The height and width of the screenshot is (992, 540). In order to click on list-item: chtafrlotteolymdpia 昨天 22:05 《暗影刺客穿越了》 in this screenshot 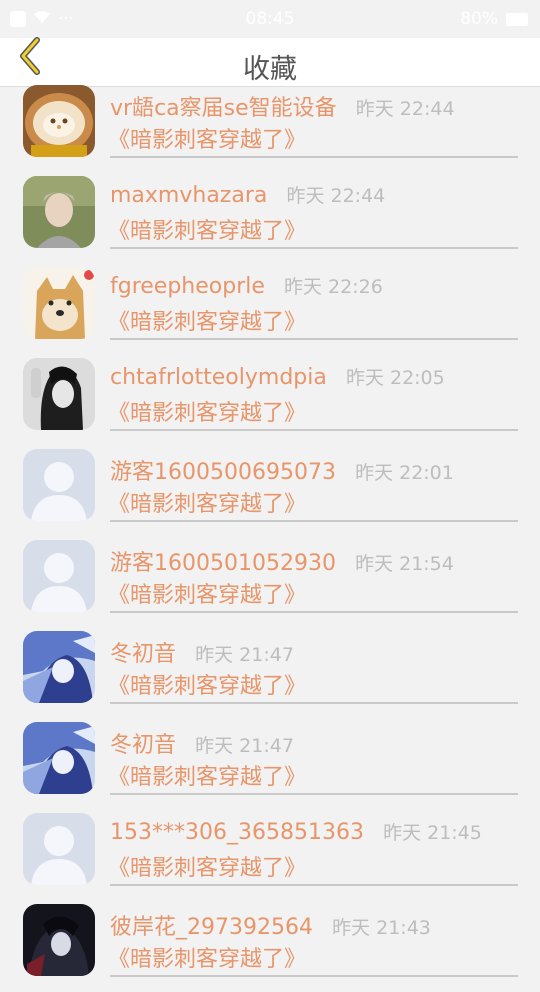, I will do `click(270, 400)`.